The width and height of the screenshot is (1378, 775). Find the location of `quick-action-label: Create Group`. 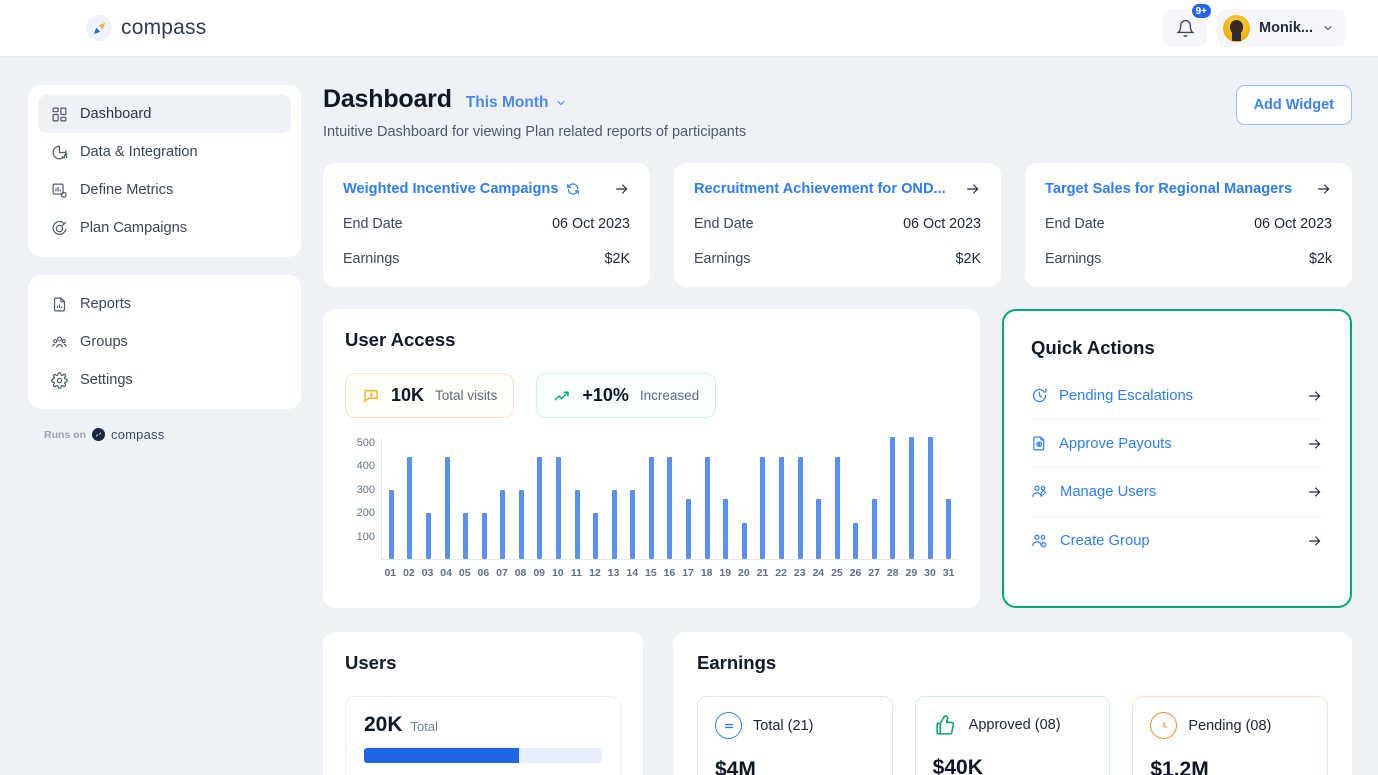

quick-action-label: Create Group is located at coordinates (1105, 541).